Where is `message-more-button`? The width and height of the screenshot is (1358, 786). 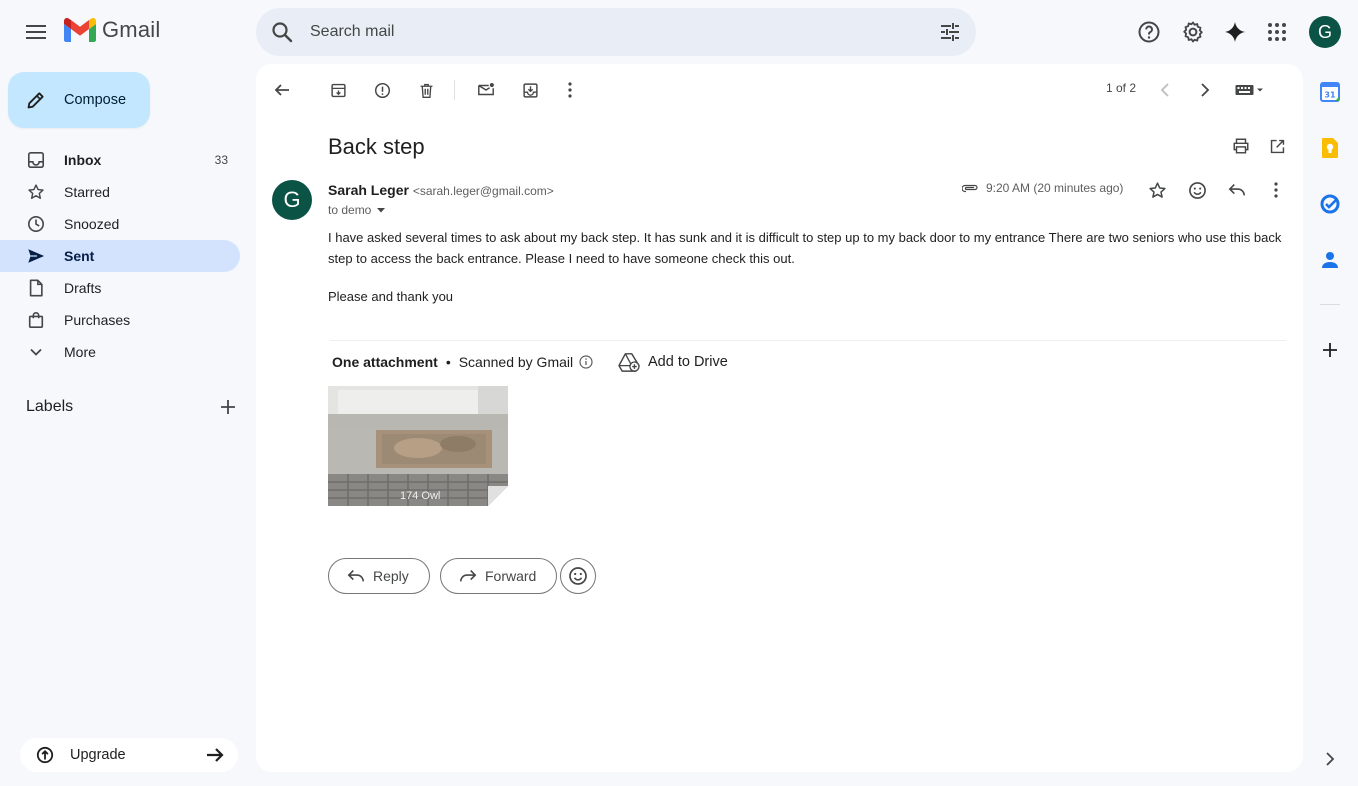 message-more-button is located at coordinates (1276, 190).